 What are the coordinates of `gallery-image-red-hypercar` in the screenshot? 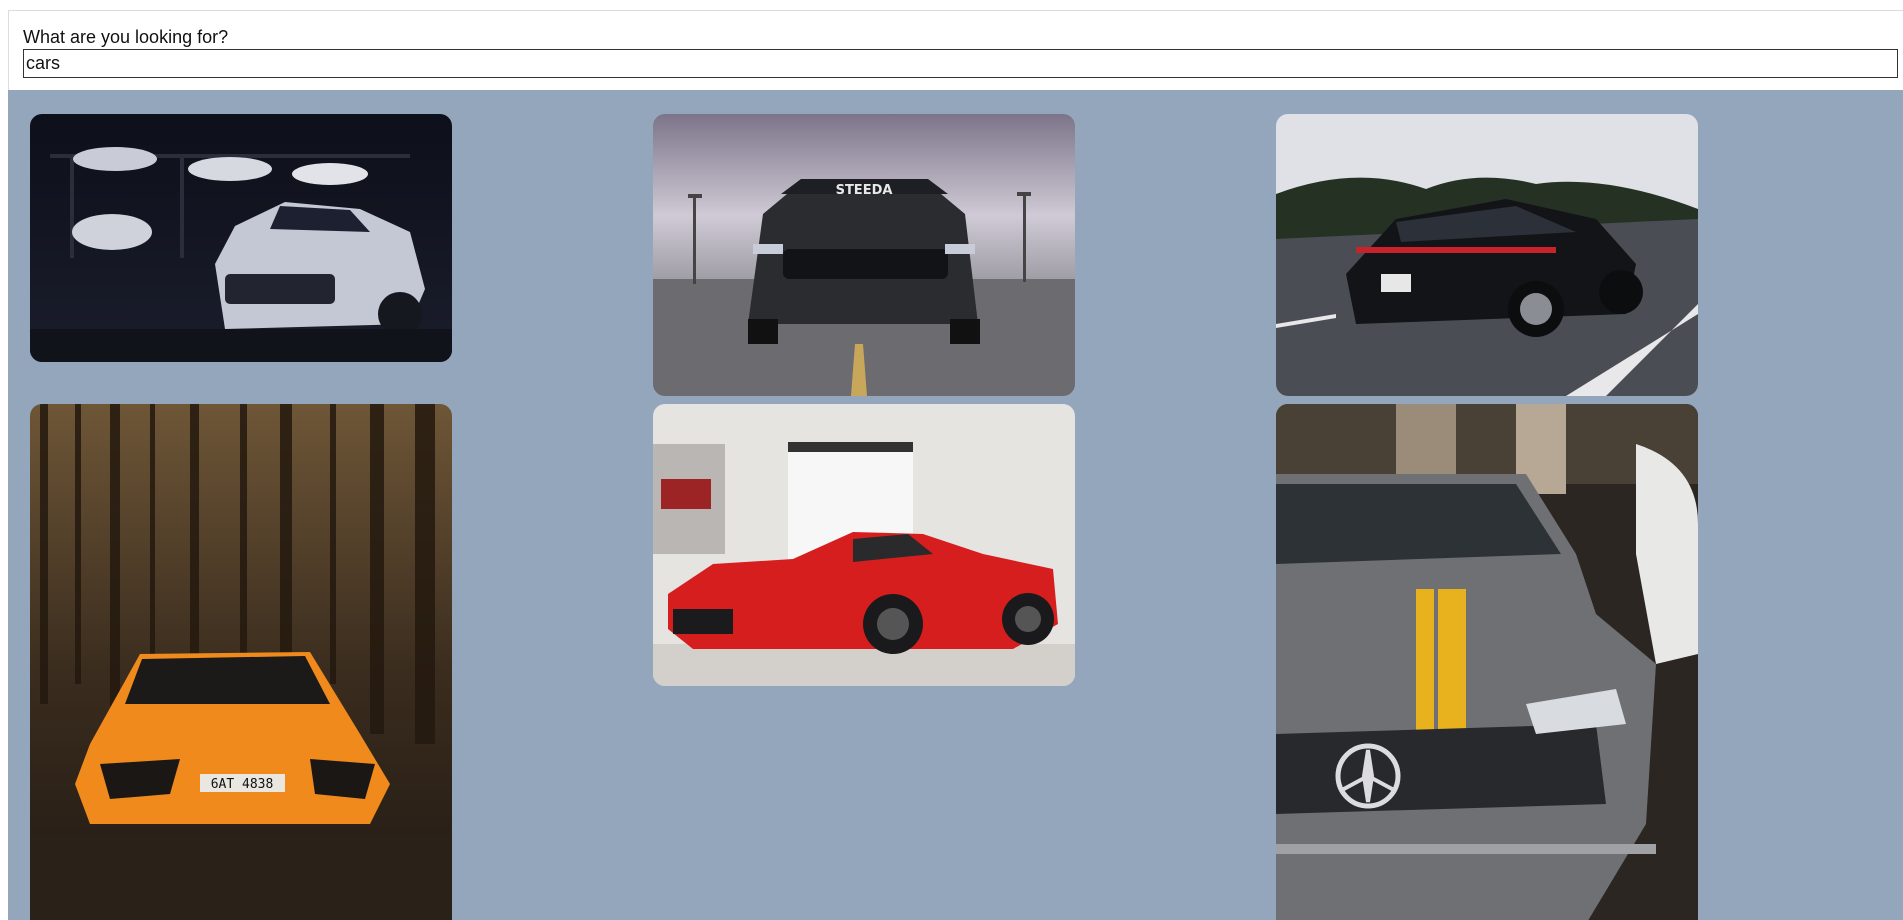 It's located at (864, 545).